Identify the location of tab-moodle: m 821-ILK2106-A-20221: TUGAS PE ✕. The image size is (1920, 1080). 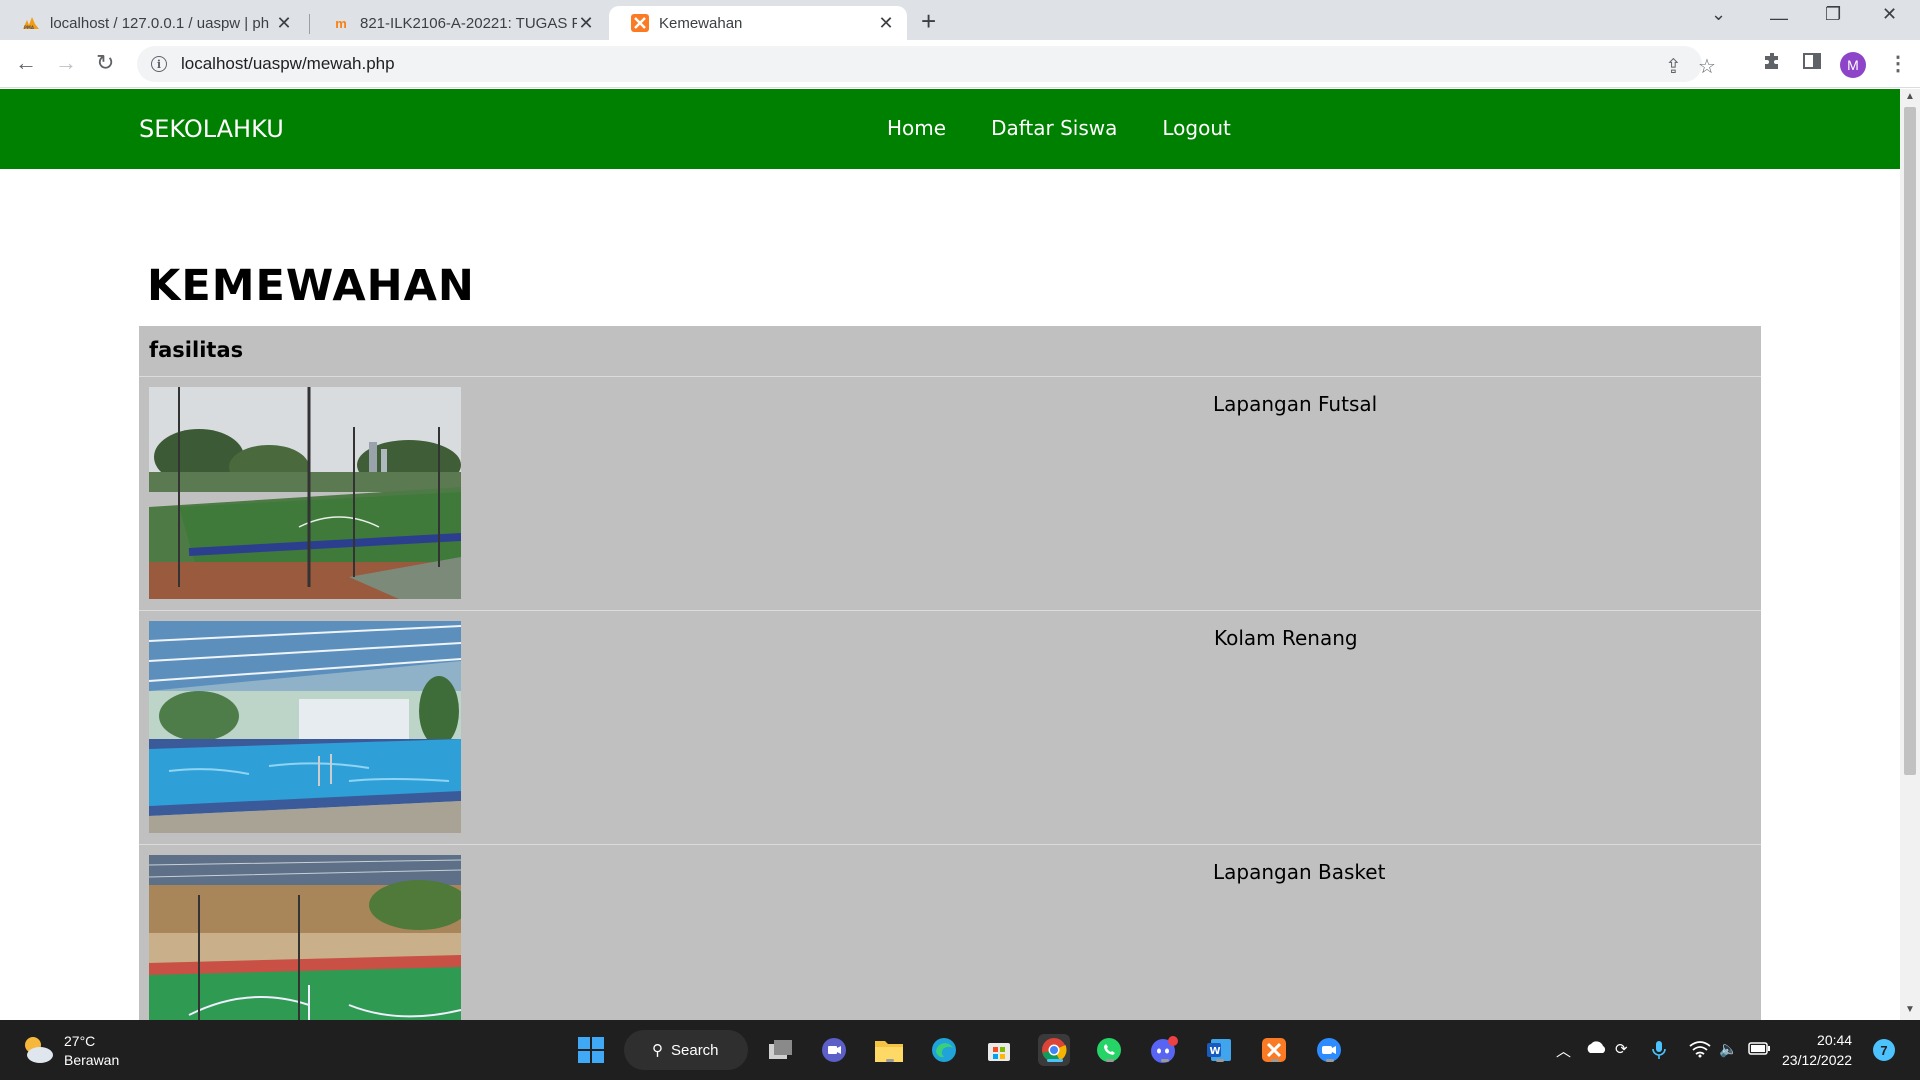
(458, 23).